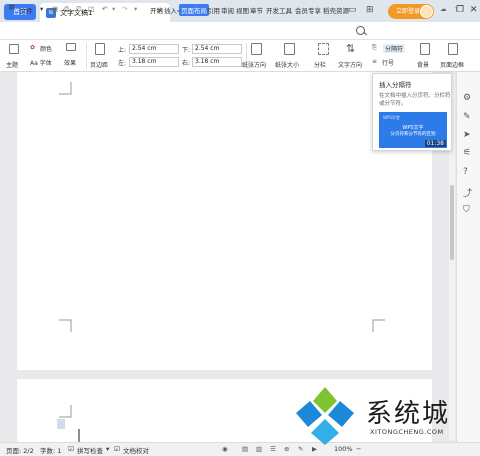  What do you see at coordinates (466, 210) in the screenshot?
I see `shield-icon: ⛉` at bounding box center [466, 210].